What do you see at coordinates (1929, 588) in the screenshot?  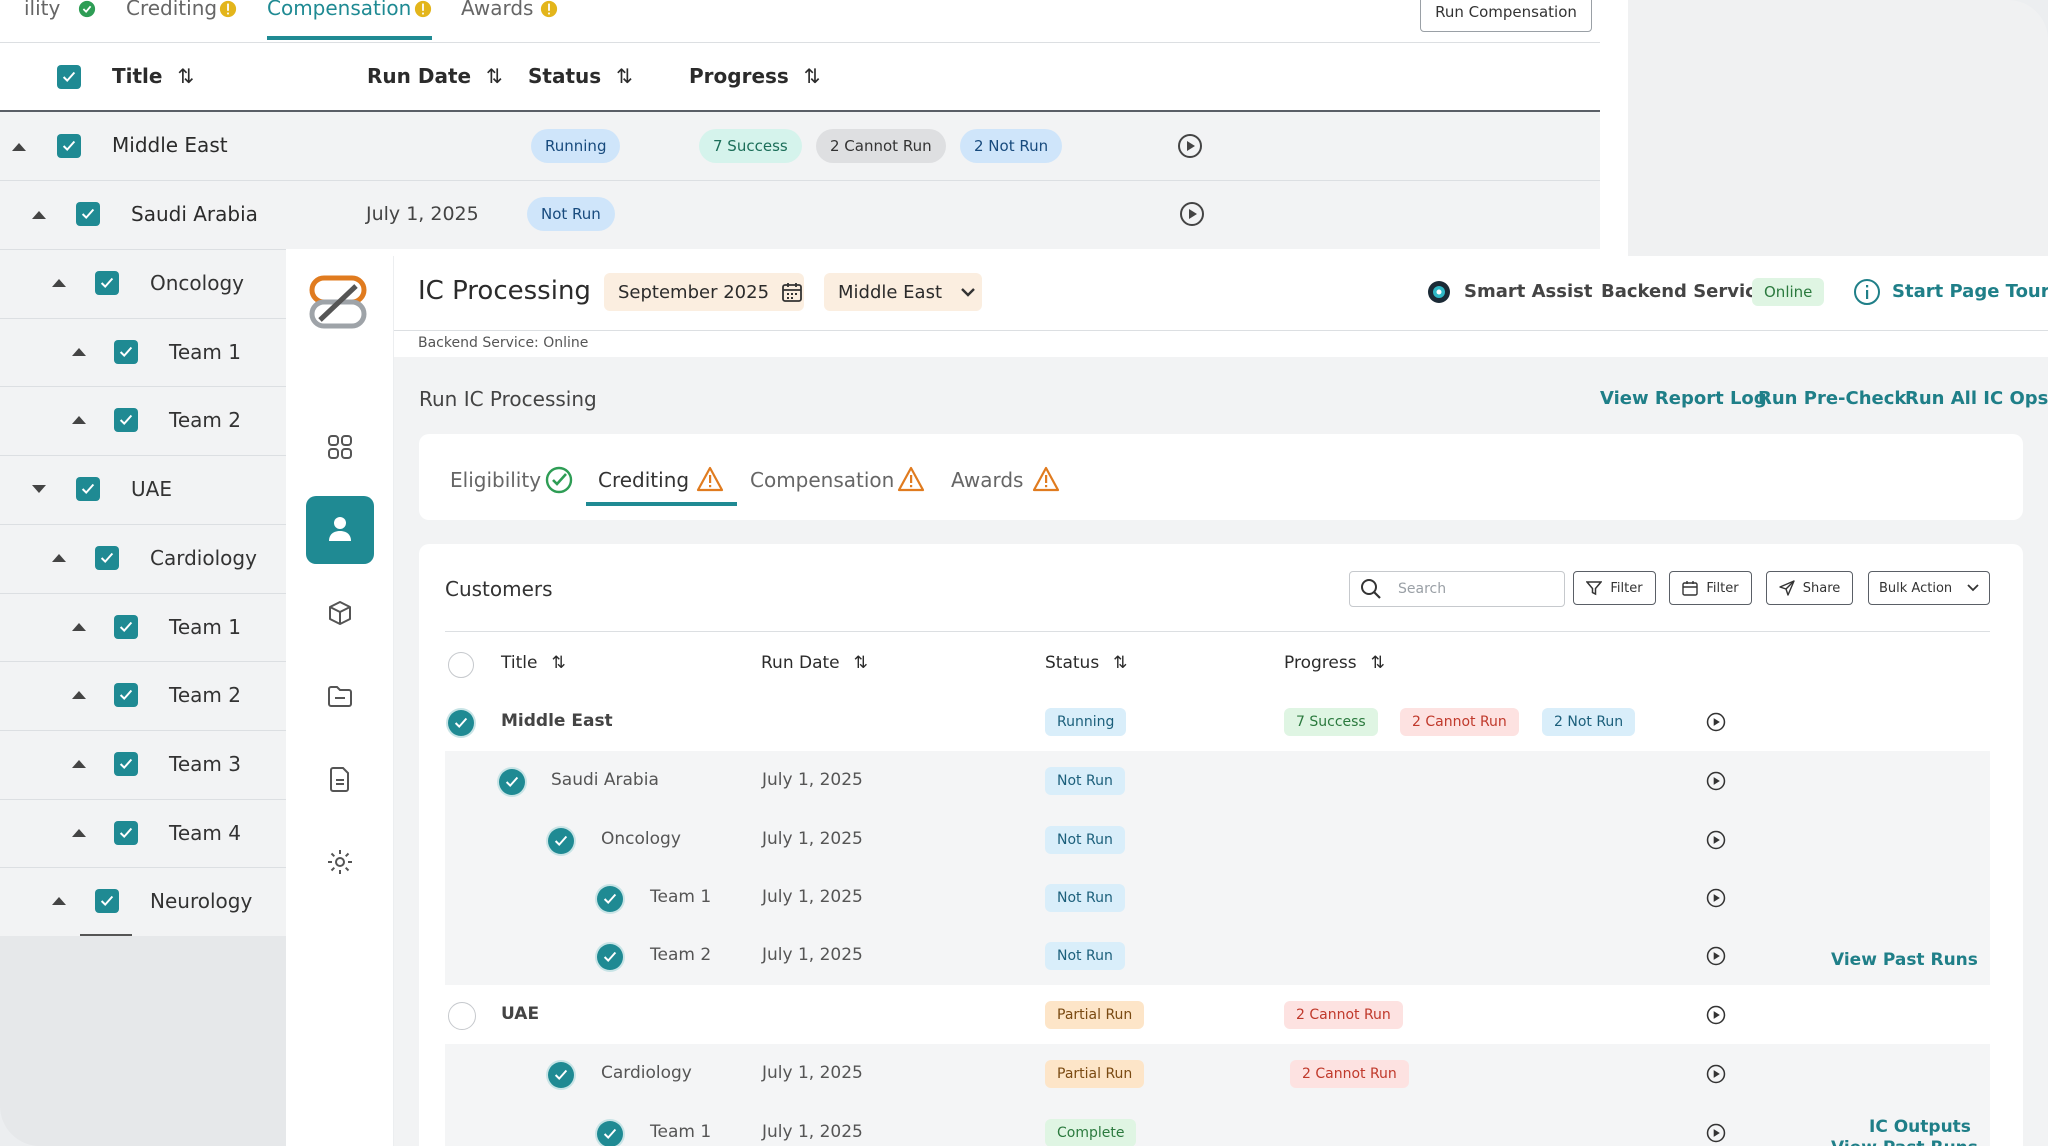 I see `bulk-action-select: Bulk Action` at bounding box center [1929, 588].